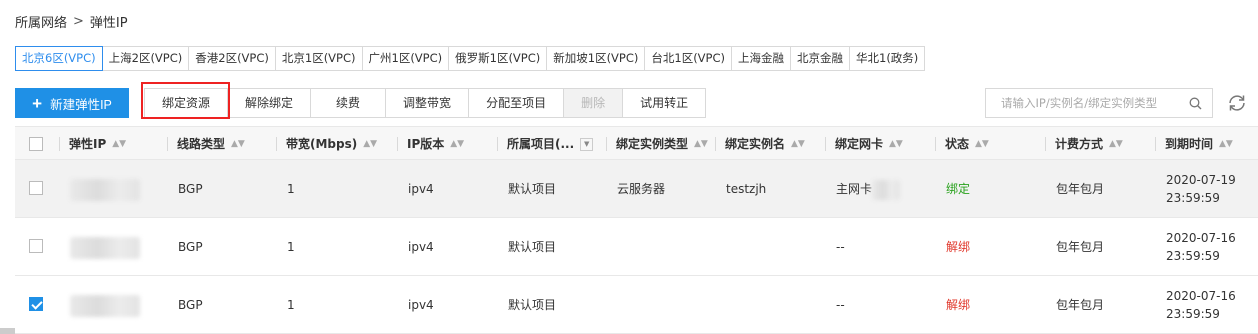 The width and height of the screenshot is (1258, 334). I want to click on toolbar: + 新建弹性IP 绑定资源 解除绑定 续费 调整带宽 分配至项目 删除 试用转正, so click(361, 103).